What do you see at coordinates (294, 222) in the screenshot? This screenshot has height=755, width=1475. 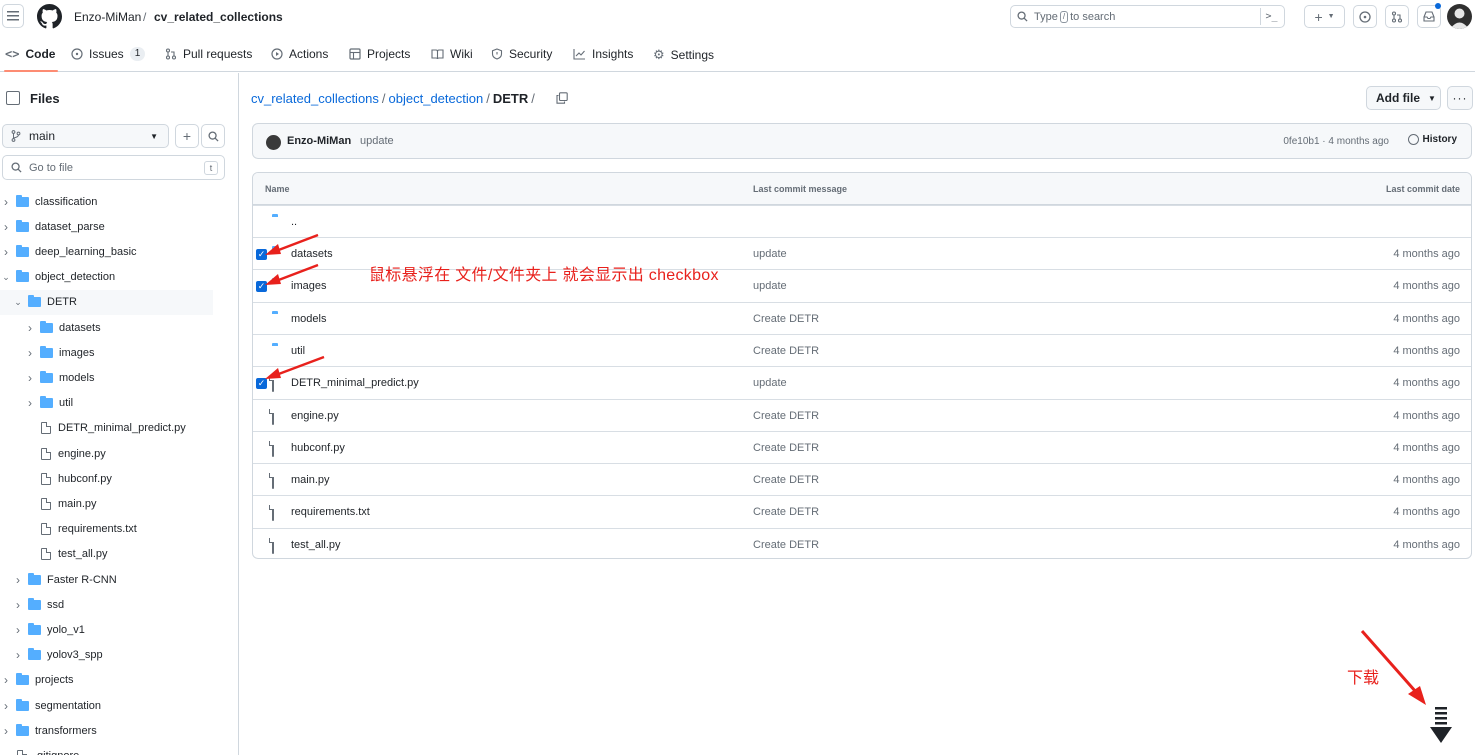 I see `parent-directory-link: ..` at bounding box center [294, 222].